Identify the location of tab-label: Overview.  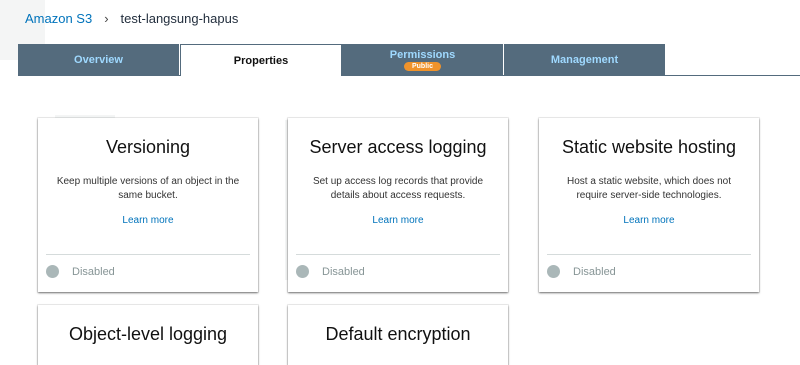
(98, 59).